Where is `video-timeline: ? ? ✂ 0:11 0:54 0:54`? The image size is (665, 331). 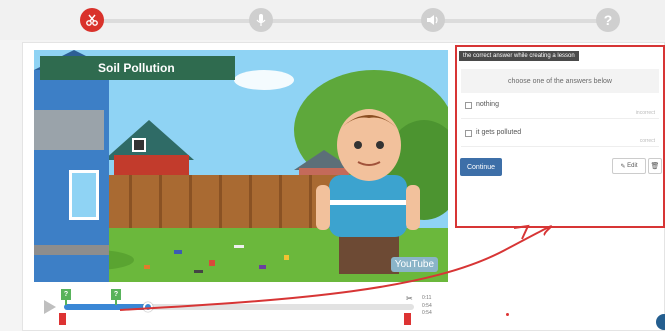 video-timeline: ? ? ✂ 0:11 0:54 0:54 is located at coordinates (241, 305).